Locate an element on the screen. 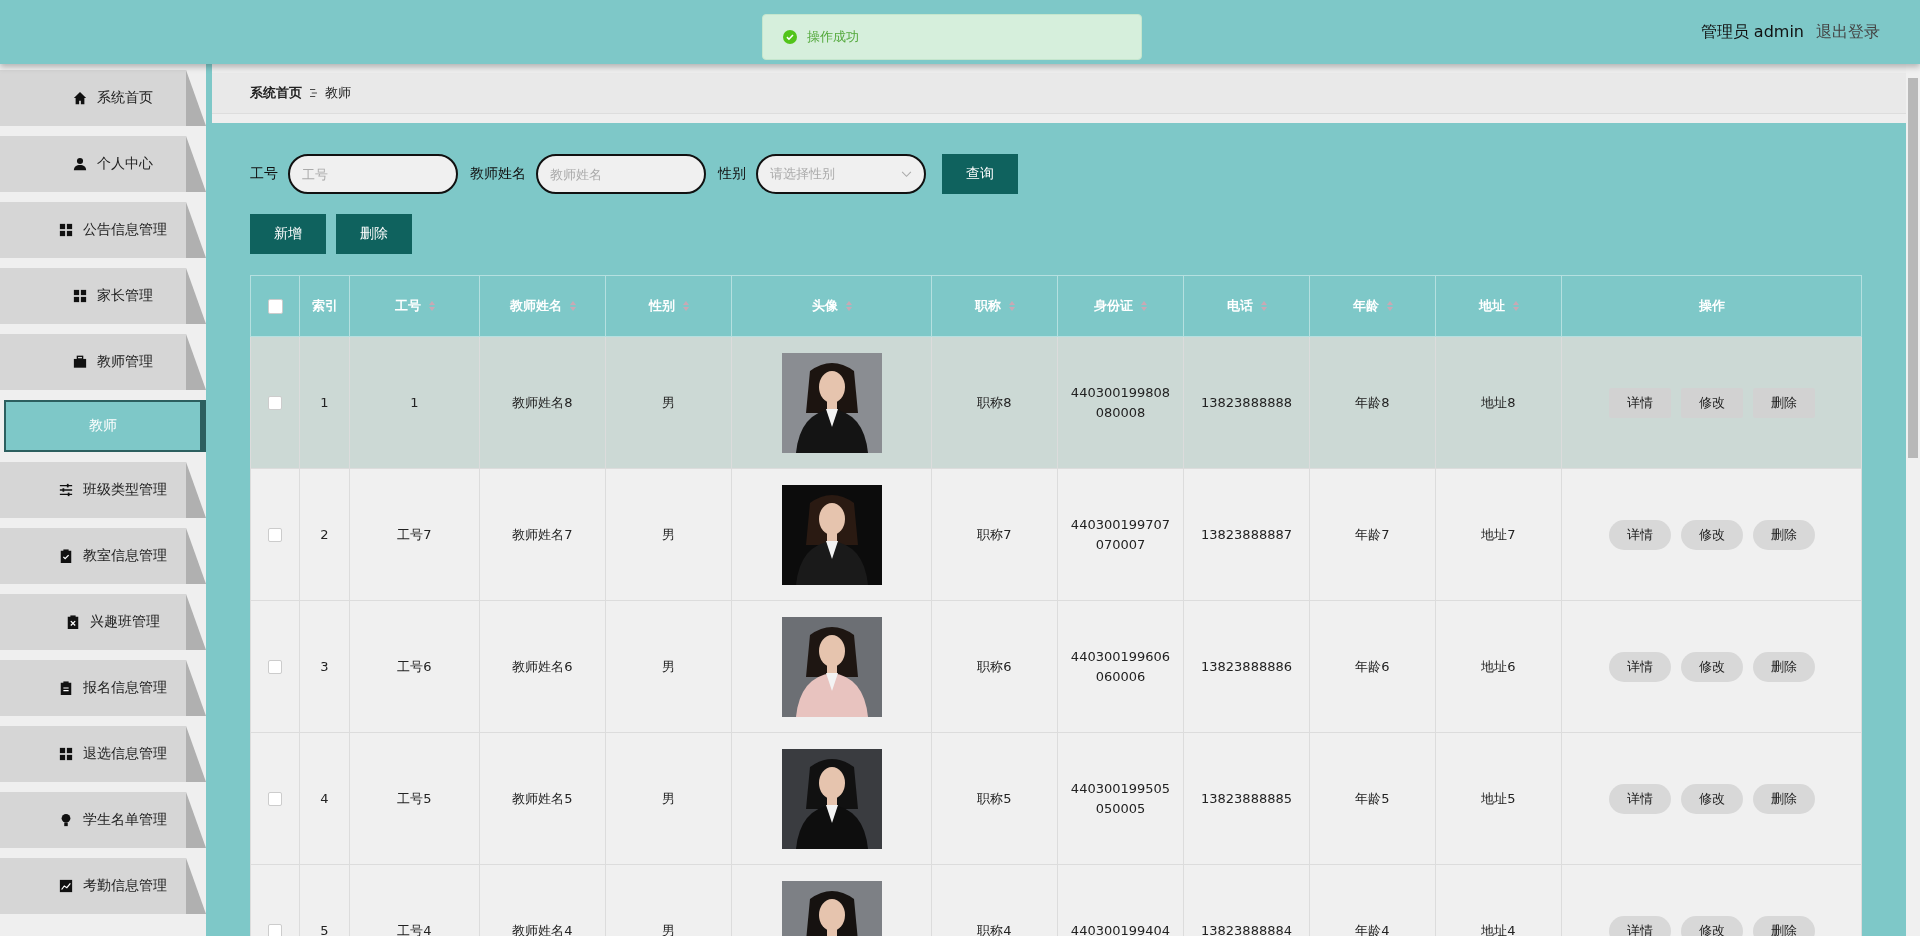  table-cell: 4 is located at coordinates (324, 798).